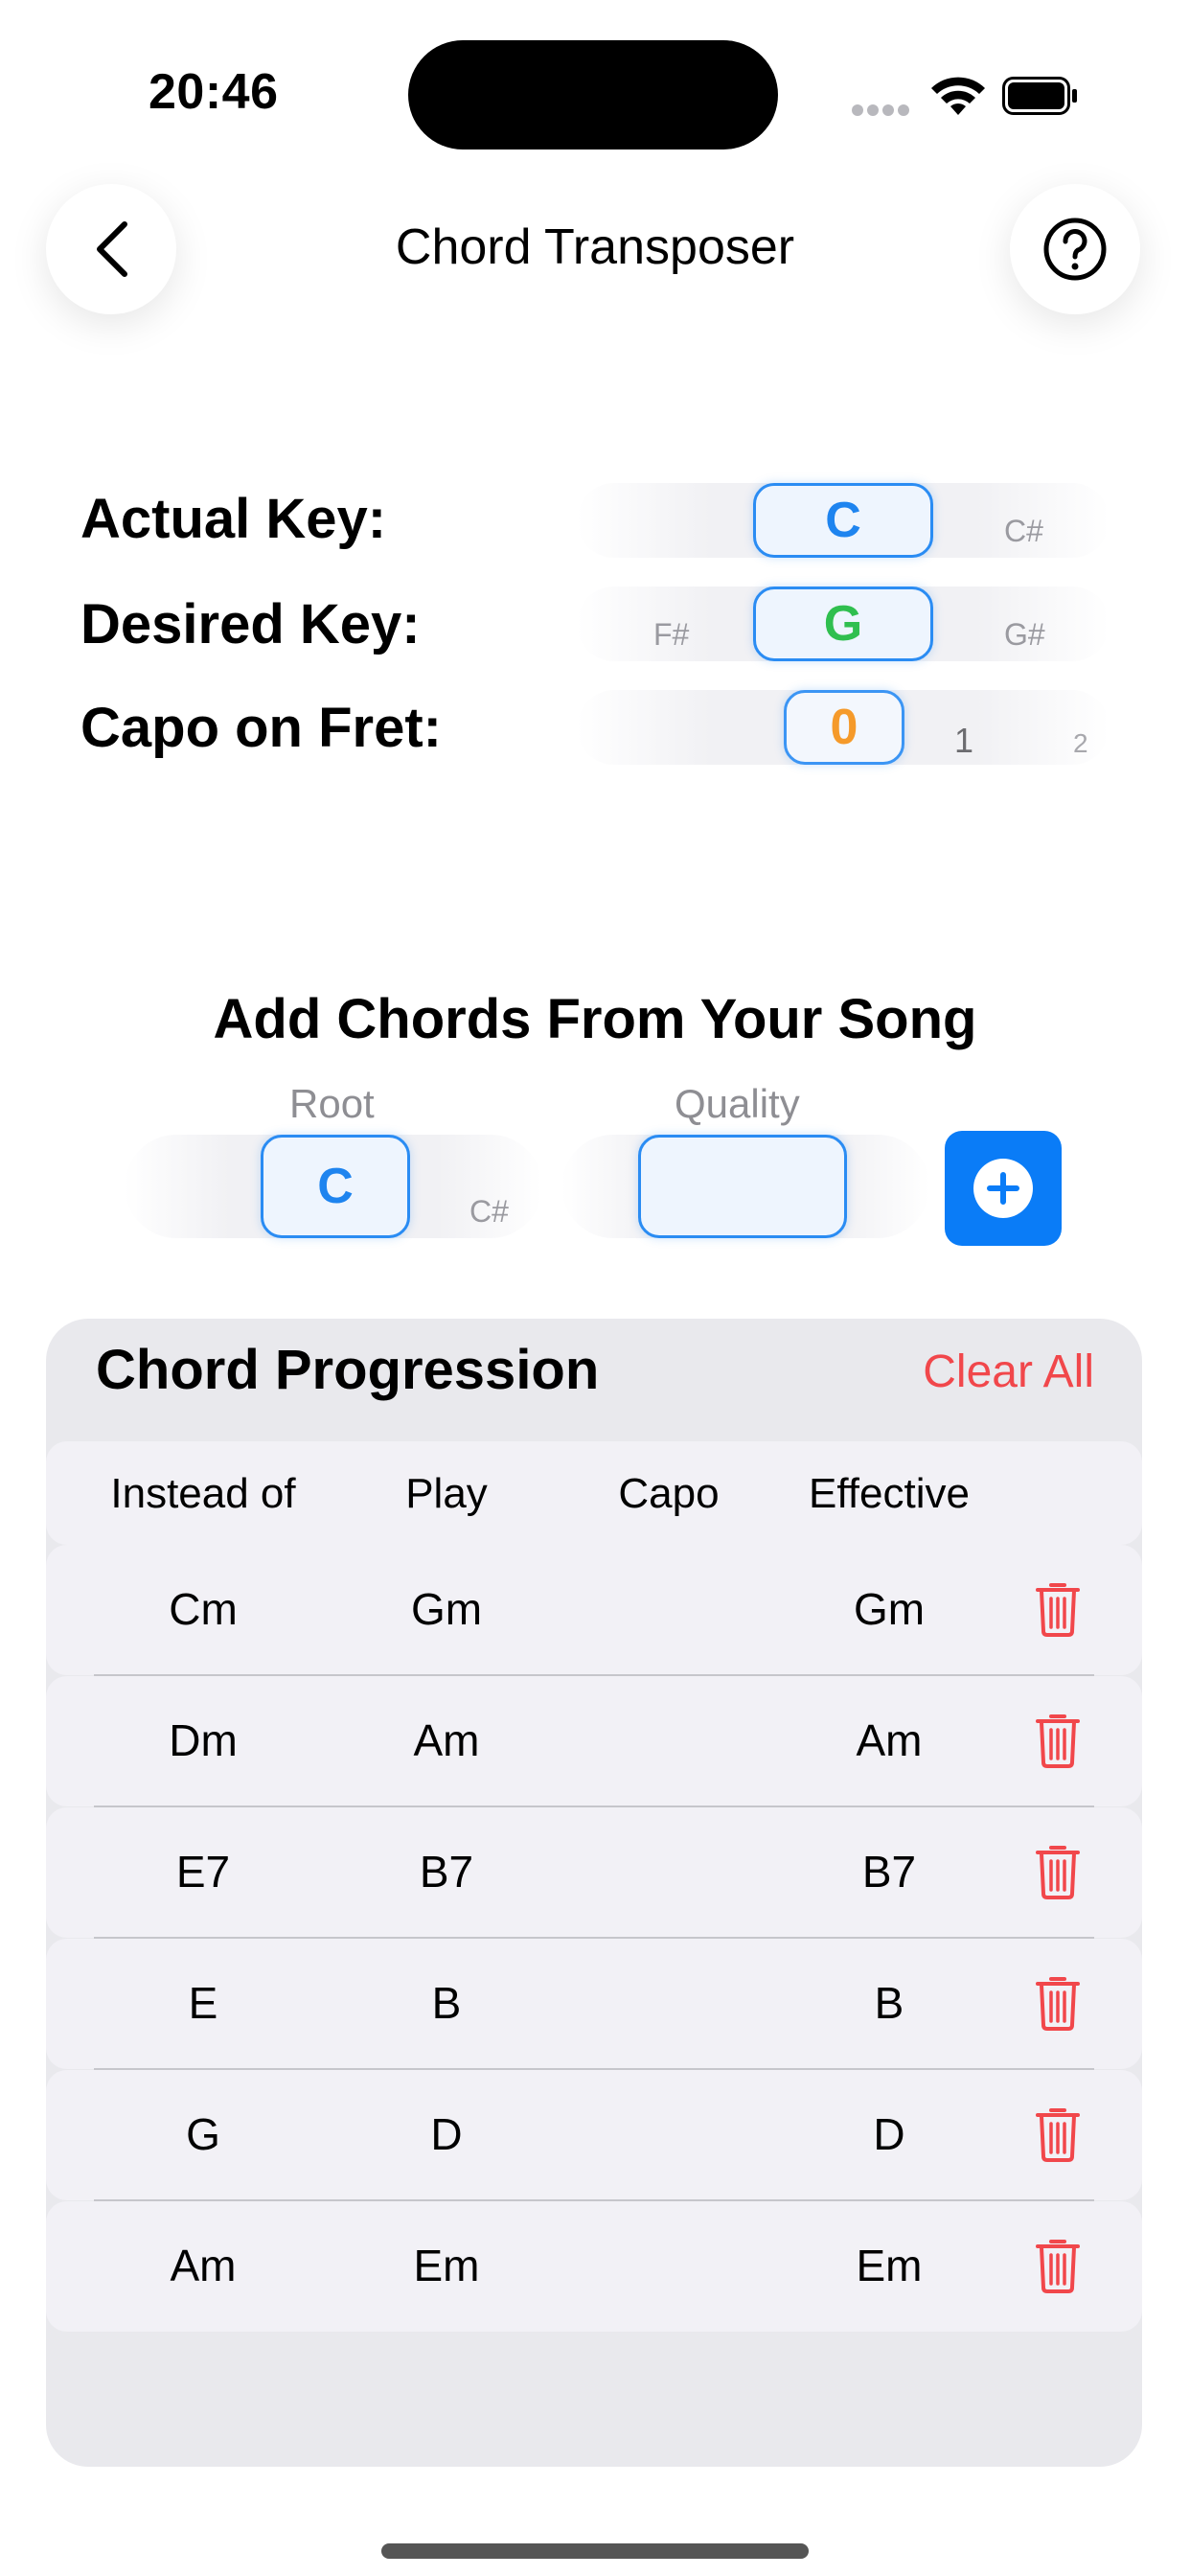  What do you see at coordinates (203, 2134) in the screenshot?
I see `instead-of-cell: G` at bounding box center [203, 2134].